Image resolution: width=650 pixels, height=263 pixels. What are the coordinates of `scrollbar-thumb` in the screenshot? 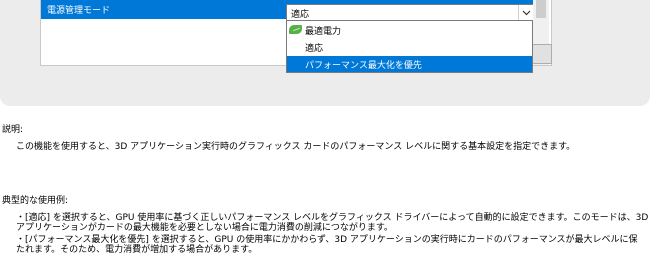 It's located at (541, 9).